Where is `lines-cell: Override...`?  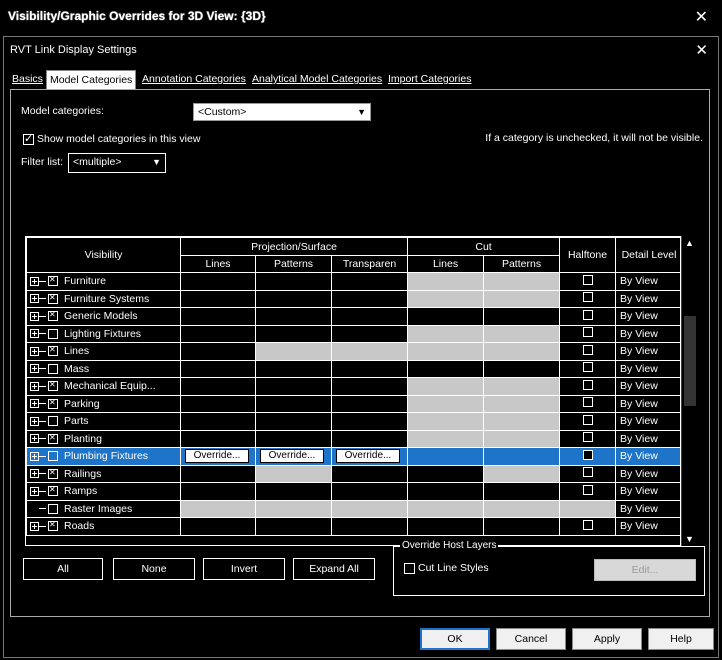
lines-cell: Override... is located at coordinates (218, 456).